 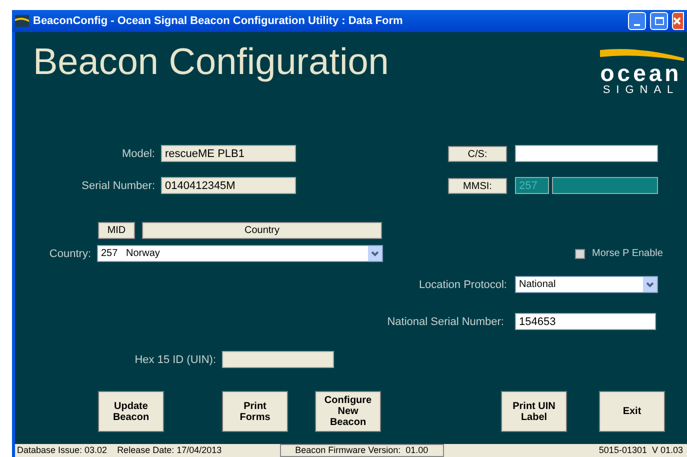 I want to click on action-button: Print Forms, so click(x=255, y=411).